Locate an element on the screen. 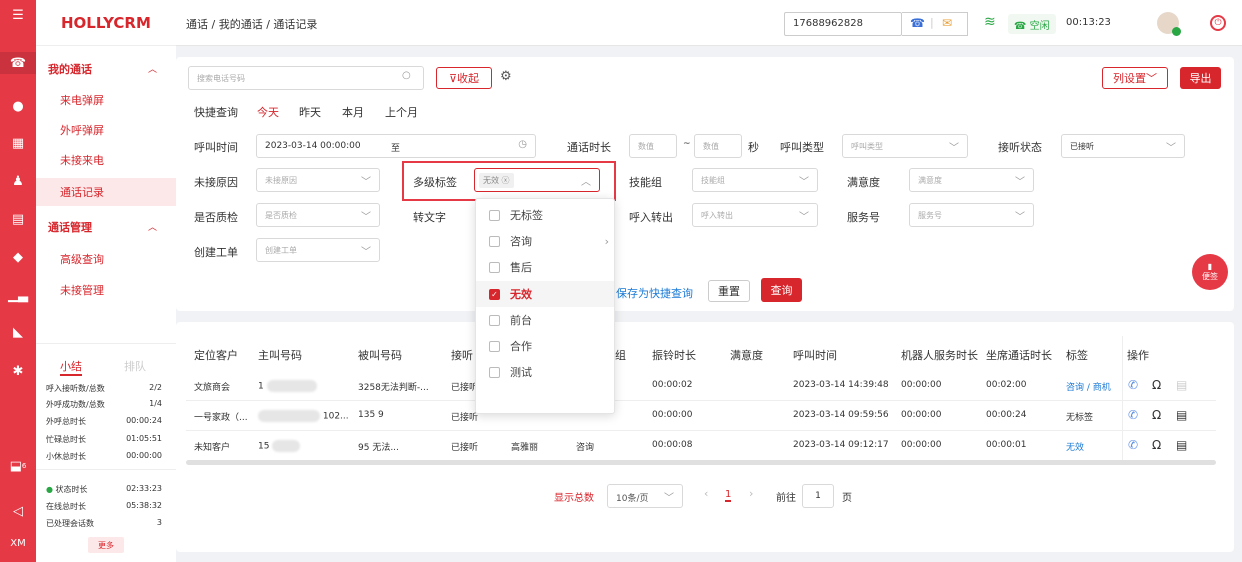 This screenshot has height=562, width=1242. sidebar-item-advanced-search: 高级查询 is located at coordinates (106, 259).